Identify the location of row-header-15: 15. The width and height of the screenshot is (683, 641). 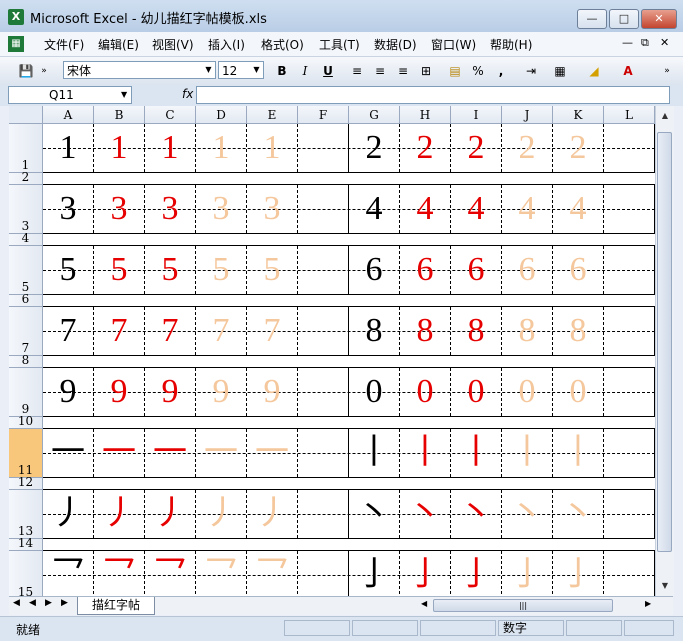
(26, 573).